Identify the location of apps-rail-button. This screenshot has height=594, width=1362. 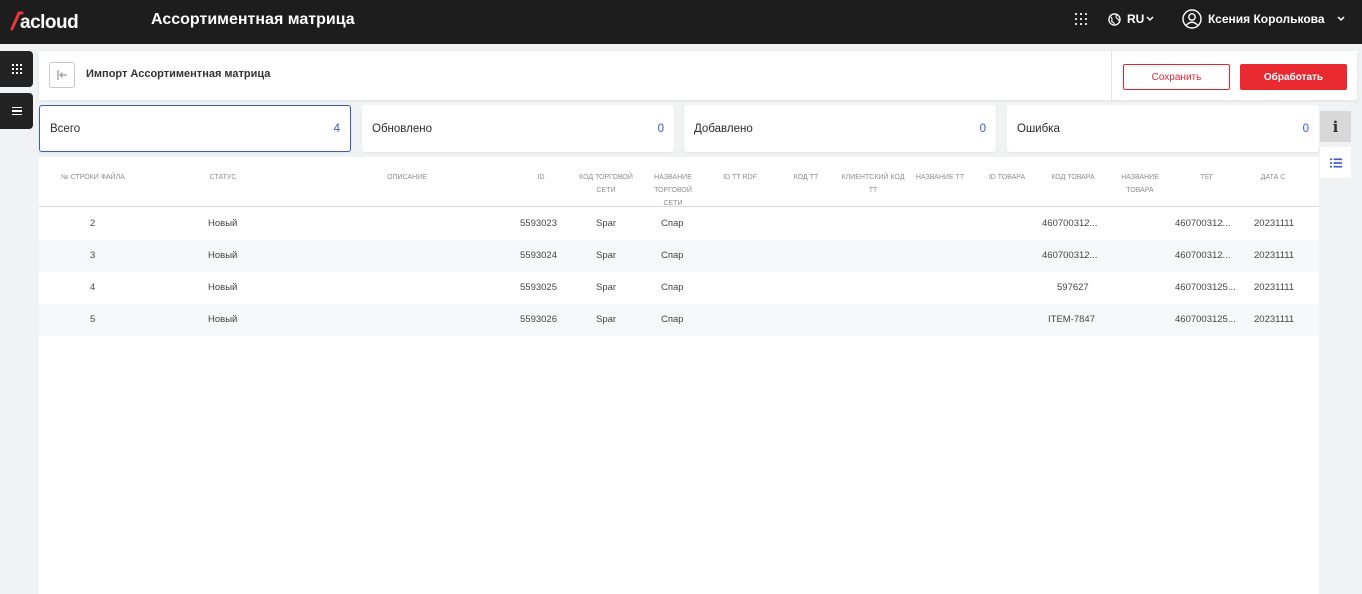
(16, 69).